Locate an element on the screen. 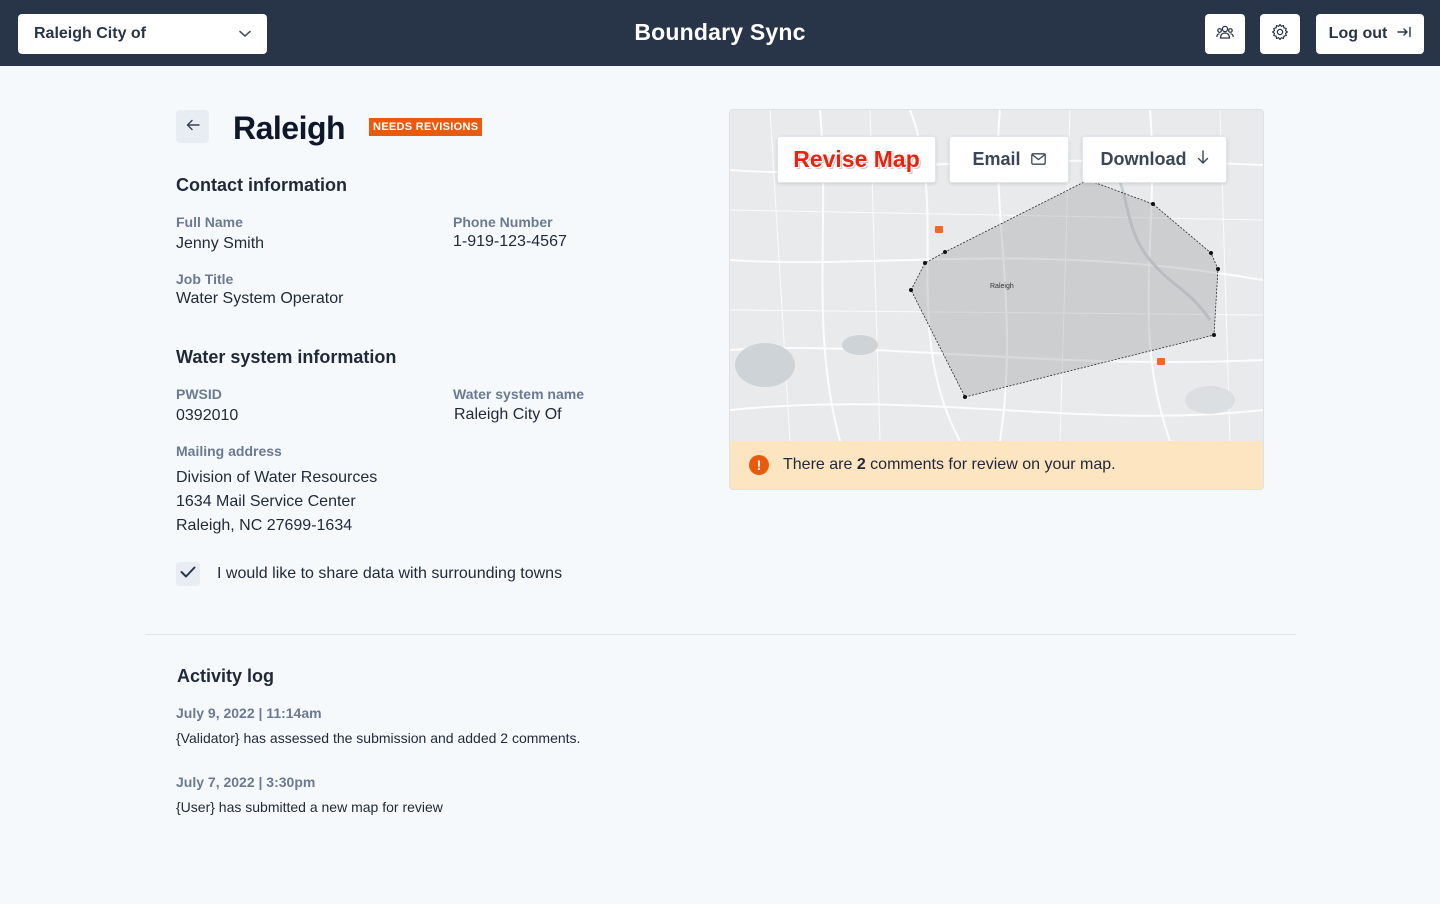  activity-log-heading: Activity log is located at coordinates (226, 676).